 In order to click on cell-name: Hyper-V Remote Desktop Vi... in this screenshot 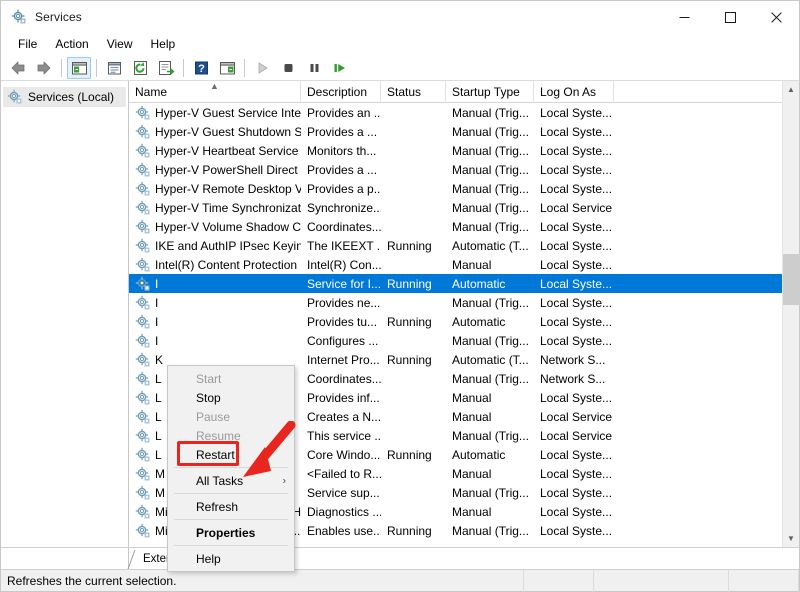, I will do `click(215, 189)`.